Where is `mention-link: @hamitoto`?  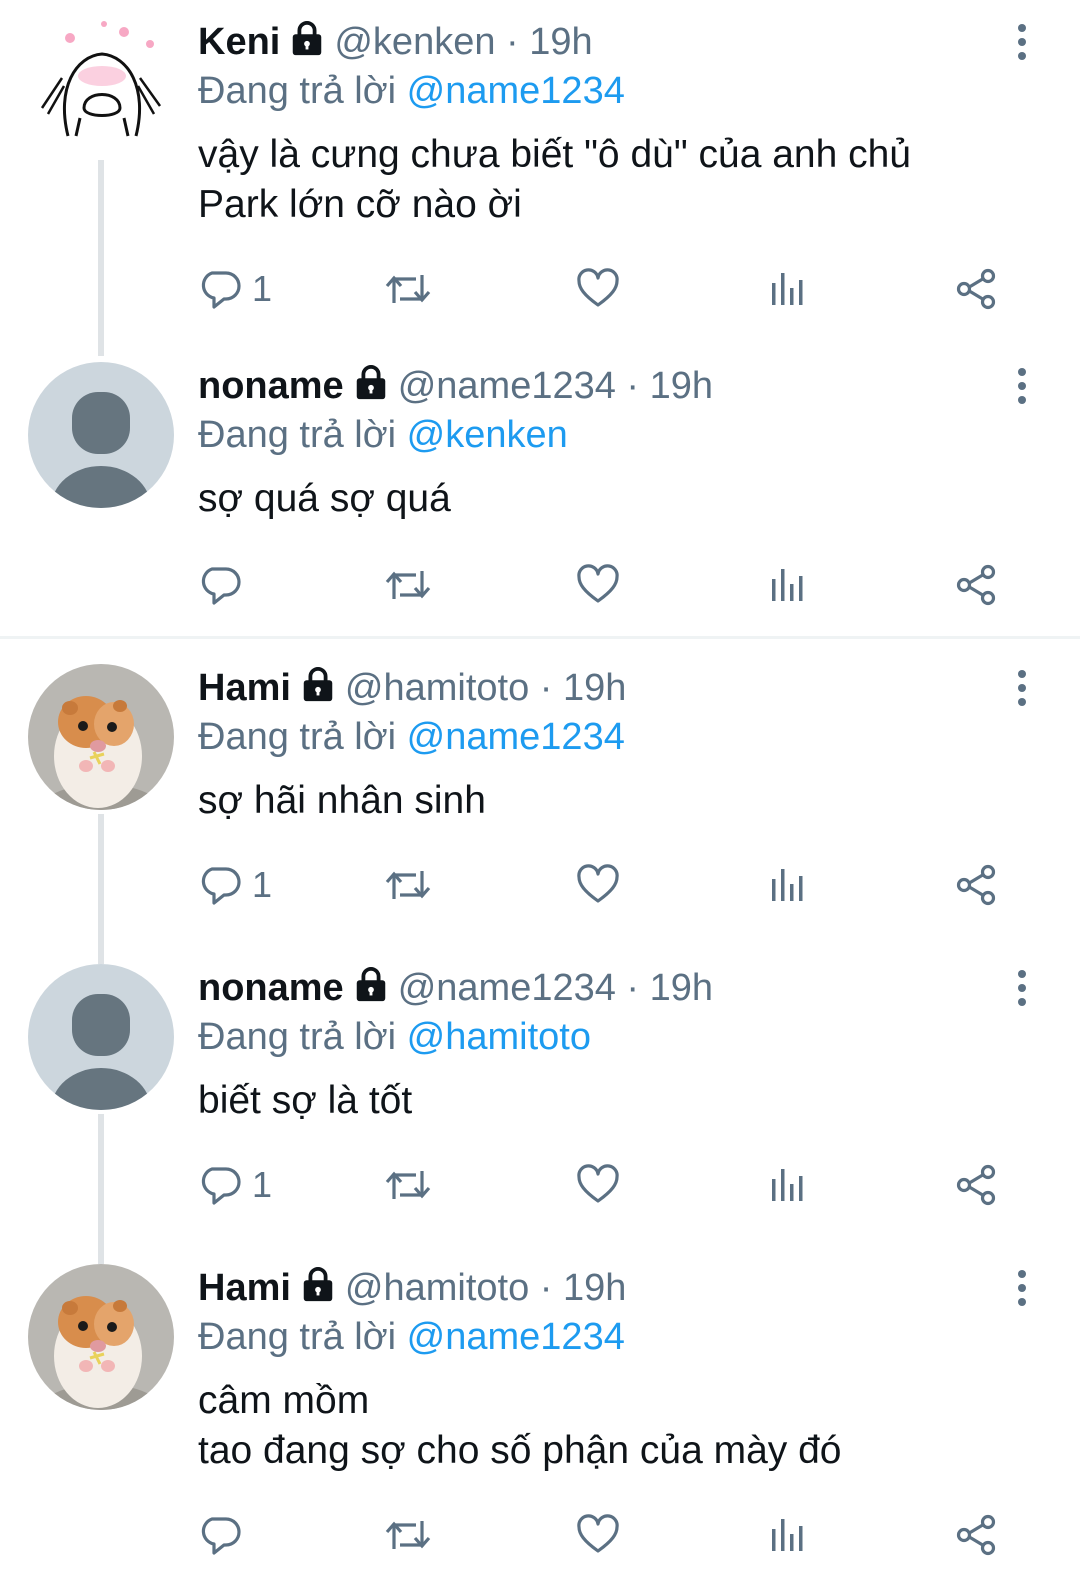
mention-link: @hamitoto is located at coordinates (499, 1037).